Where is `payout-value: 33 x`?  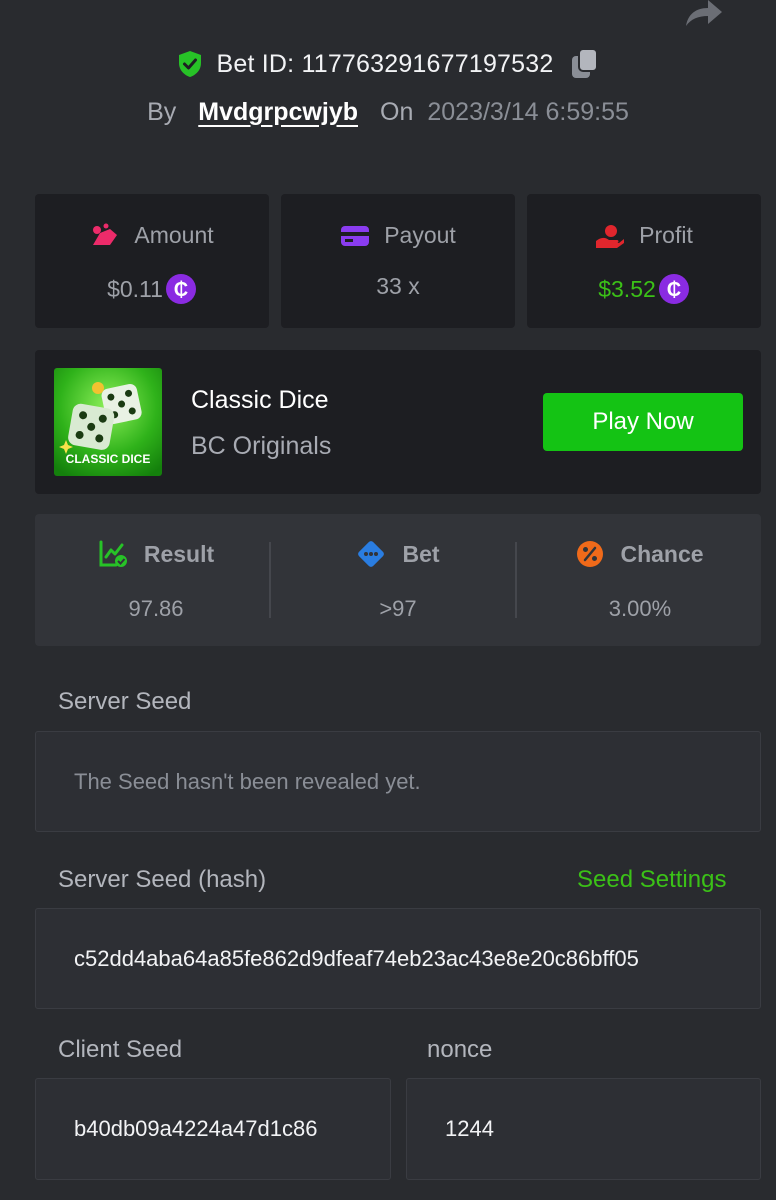
payout-value: 33 x is located at coordinates (398, 286).